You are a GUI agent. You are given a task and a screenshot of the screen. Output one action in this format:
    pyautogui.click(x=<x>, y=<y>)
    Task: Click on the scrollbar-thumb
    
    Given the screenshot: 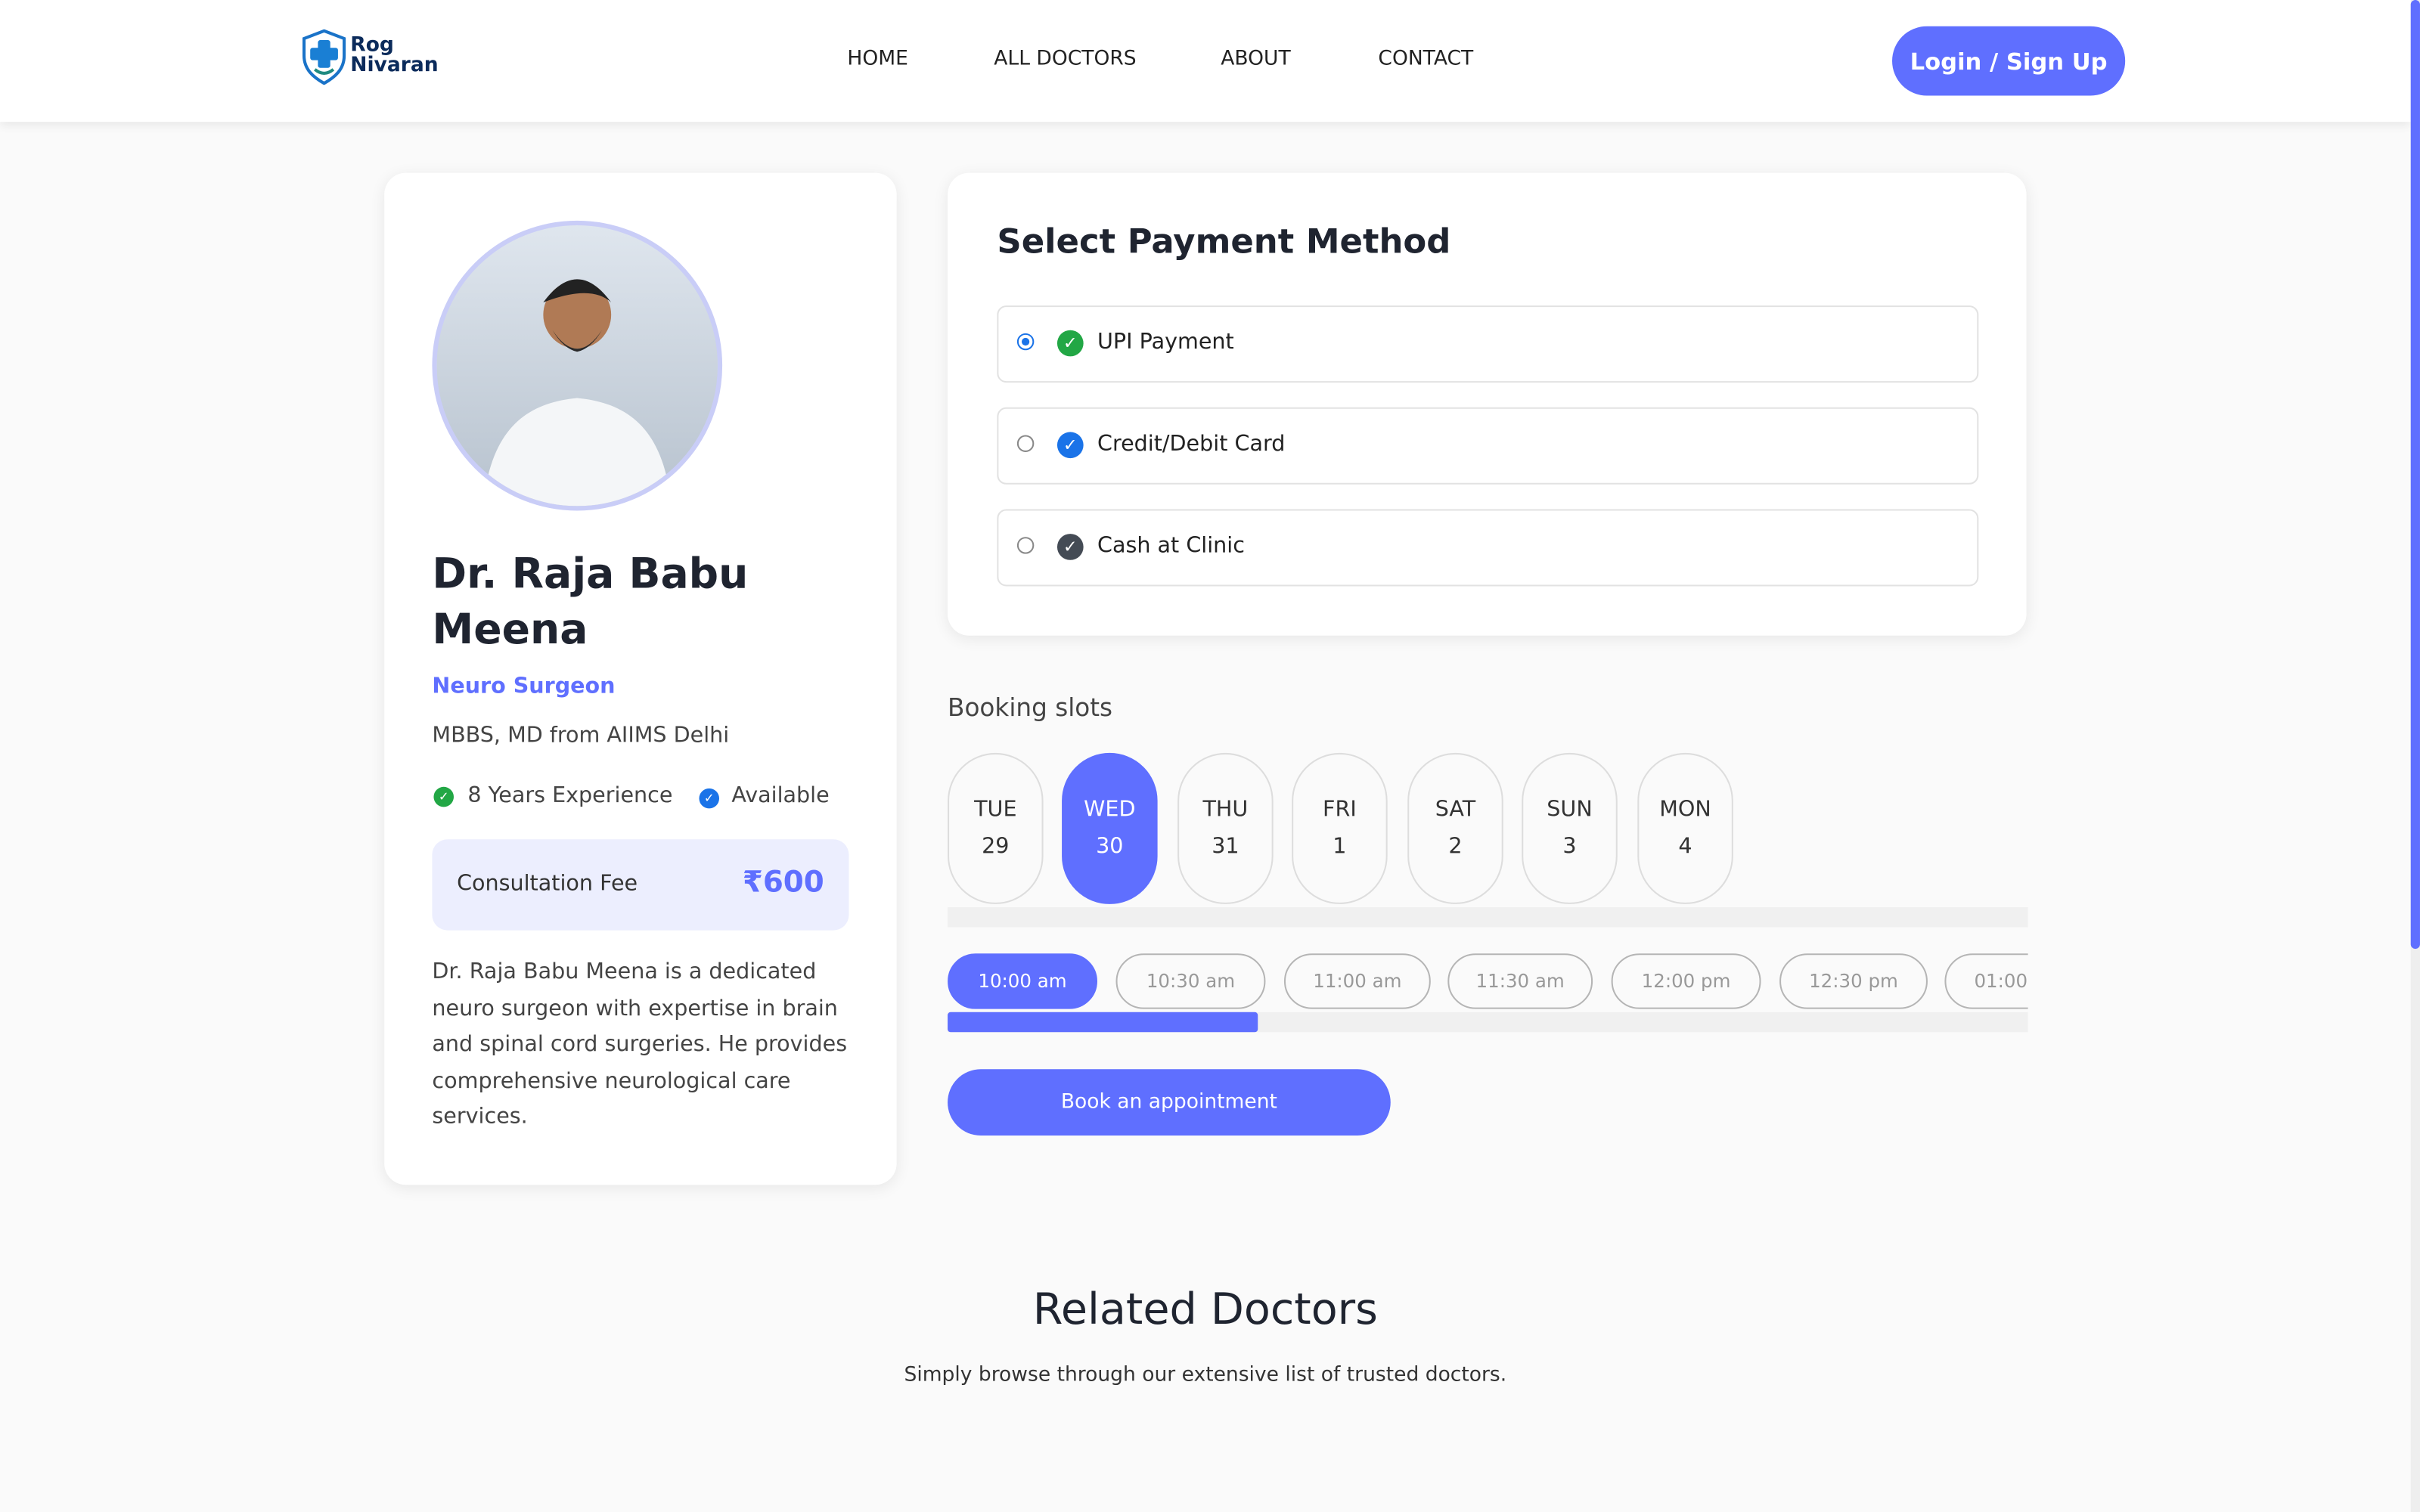 What is the action you would take?
    pyautogui.click(x=2415, y=475)
    